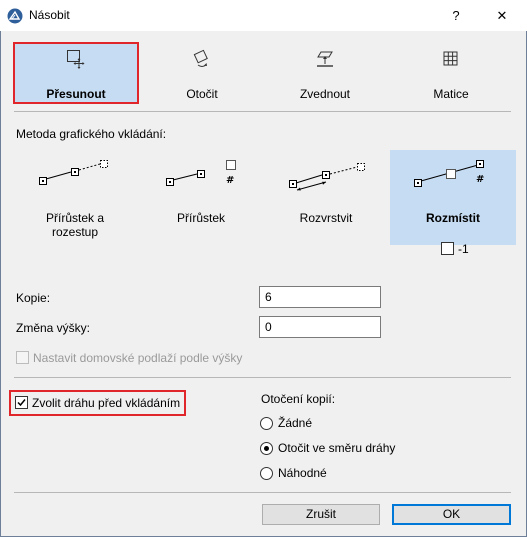 Image resolution: width=527 pixels, height=537 pixels. What do you see at coordinates (75, 197) in the screenshot?
I see `method-increment-spacing: Přírůstek a rozestup` at bounding box center [75, 197].